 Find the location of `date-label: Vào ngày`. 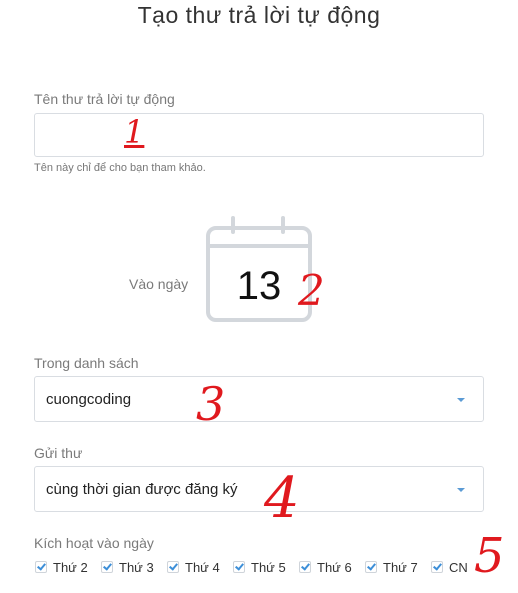

date-label: Vào ngày is located at coordinates (159, 284).